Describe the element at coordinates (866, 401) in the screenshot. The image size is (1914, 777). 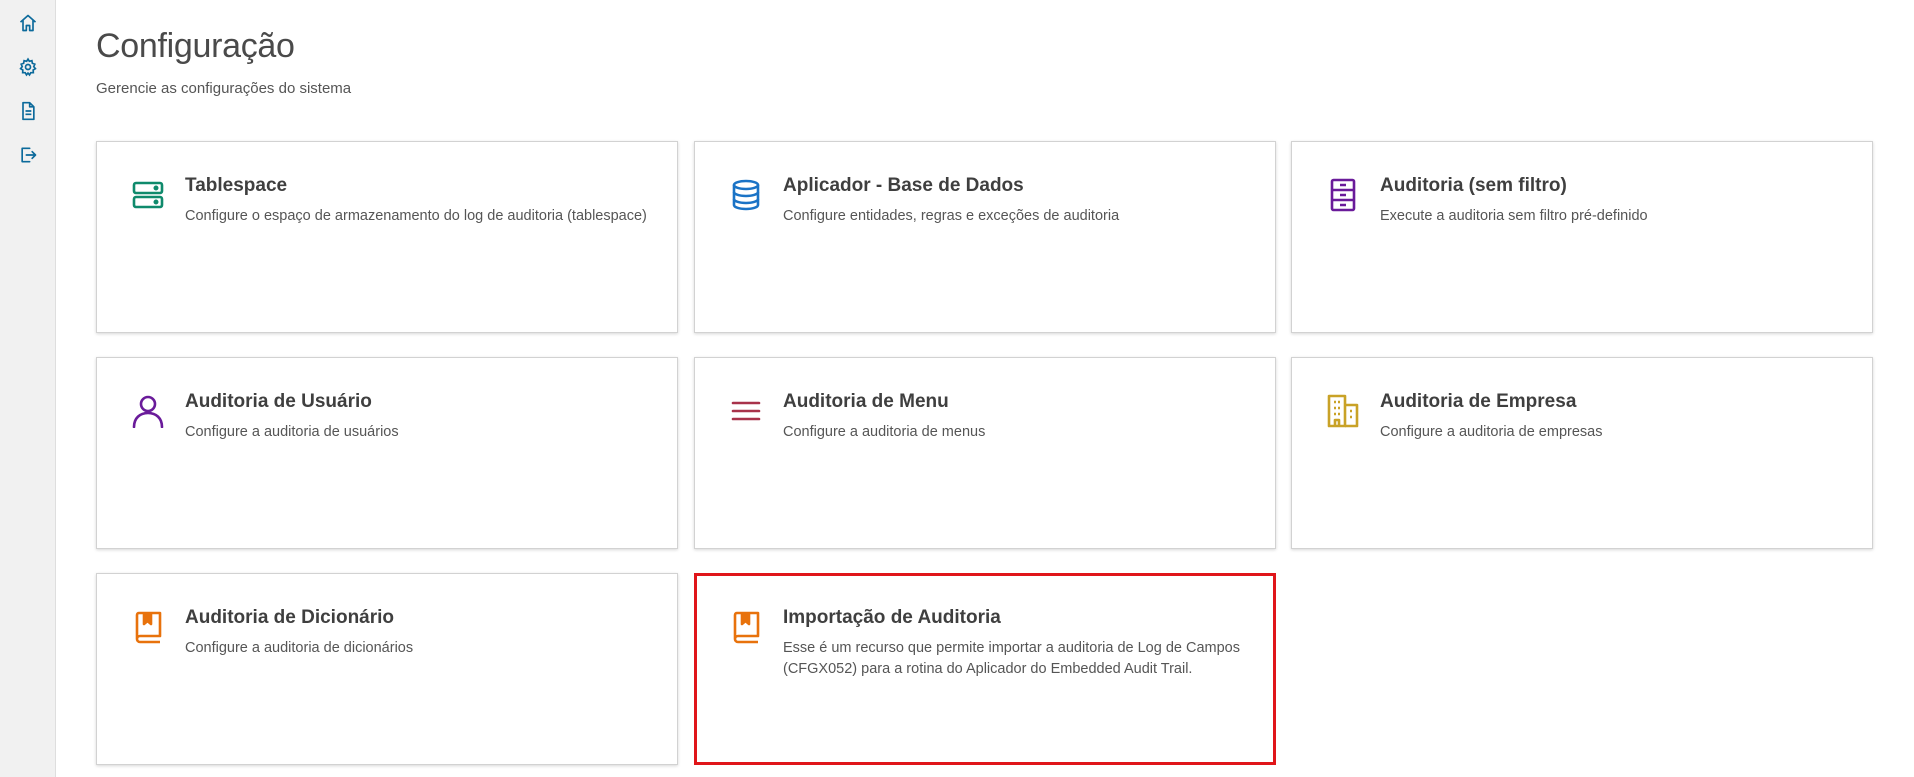
I see `card-title: Auditoria de Menu` at that location.